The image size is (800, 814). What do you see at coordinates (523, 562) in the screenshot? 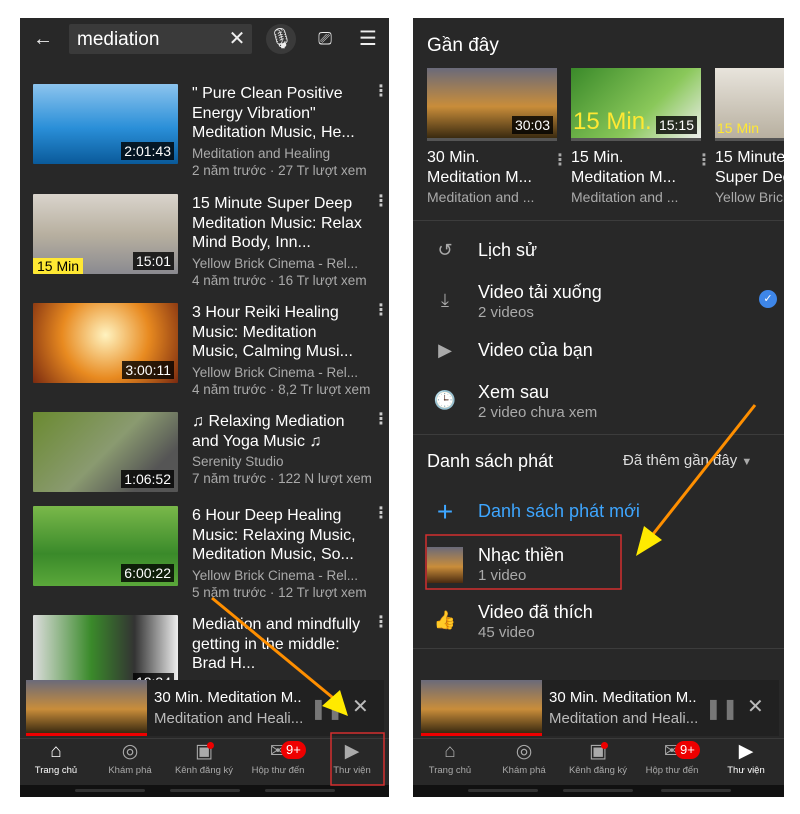
I see `highlight-playlist` at bounding box center [523, 562].